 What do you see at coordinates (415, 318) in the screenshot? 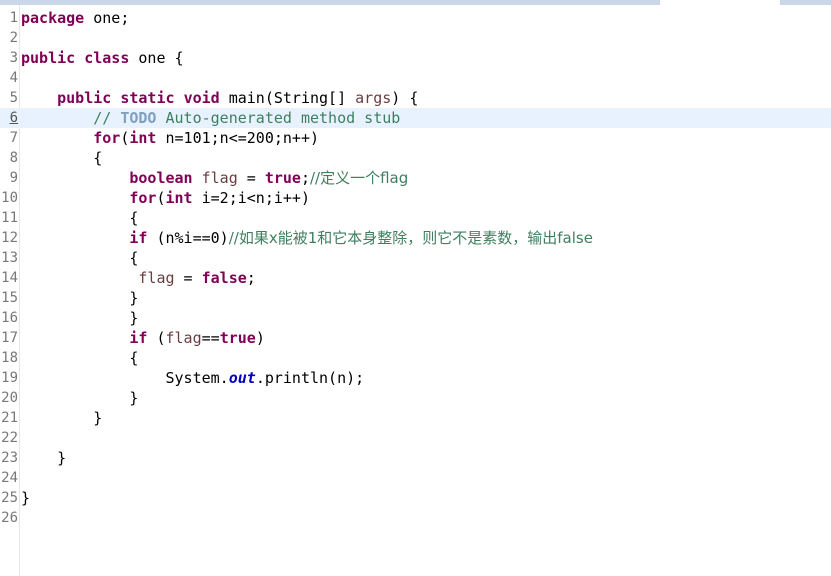
I see `code-line: 16 }` at bounding box center [415, 318].